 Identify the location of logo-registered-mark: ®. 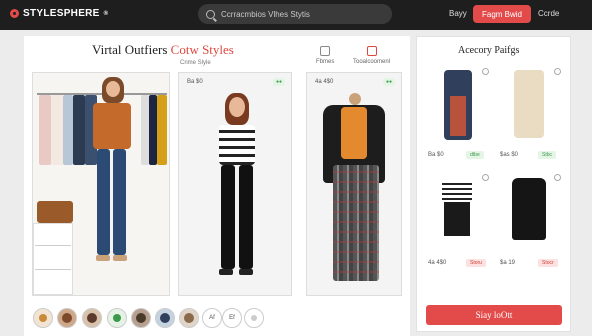
(106, 13).